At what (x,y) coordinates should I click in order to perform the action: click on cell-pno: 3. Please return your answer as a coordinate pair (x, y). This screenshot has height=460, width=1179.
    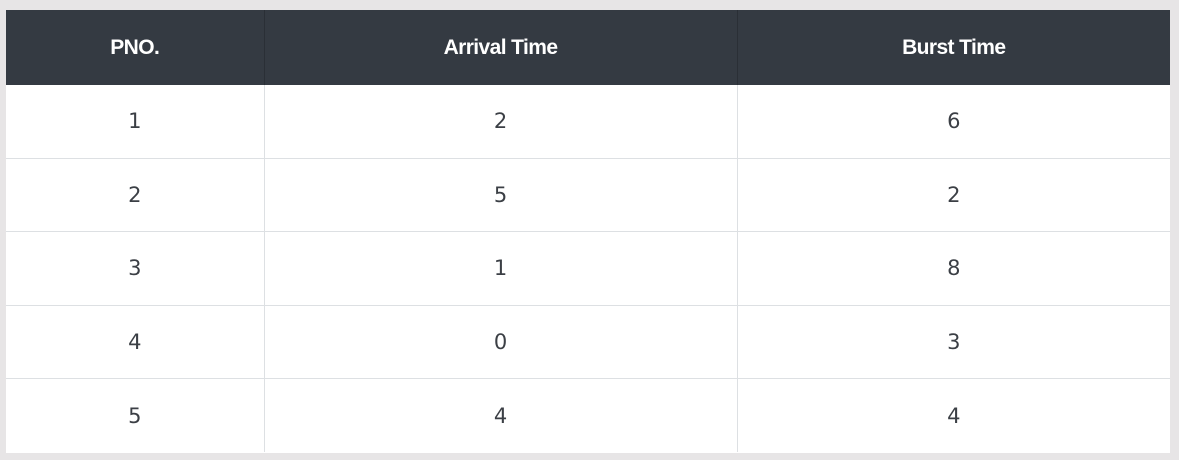
    Looking at the image, I should click on (135, 268).